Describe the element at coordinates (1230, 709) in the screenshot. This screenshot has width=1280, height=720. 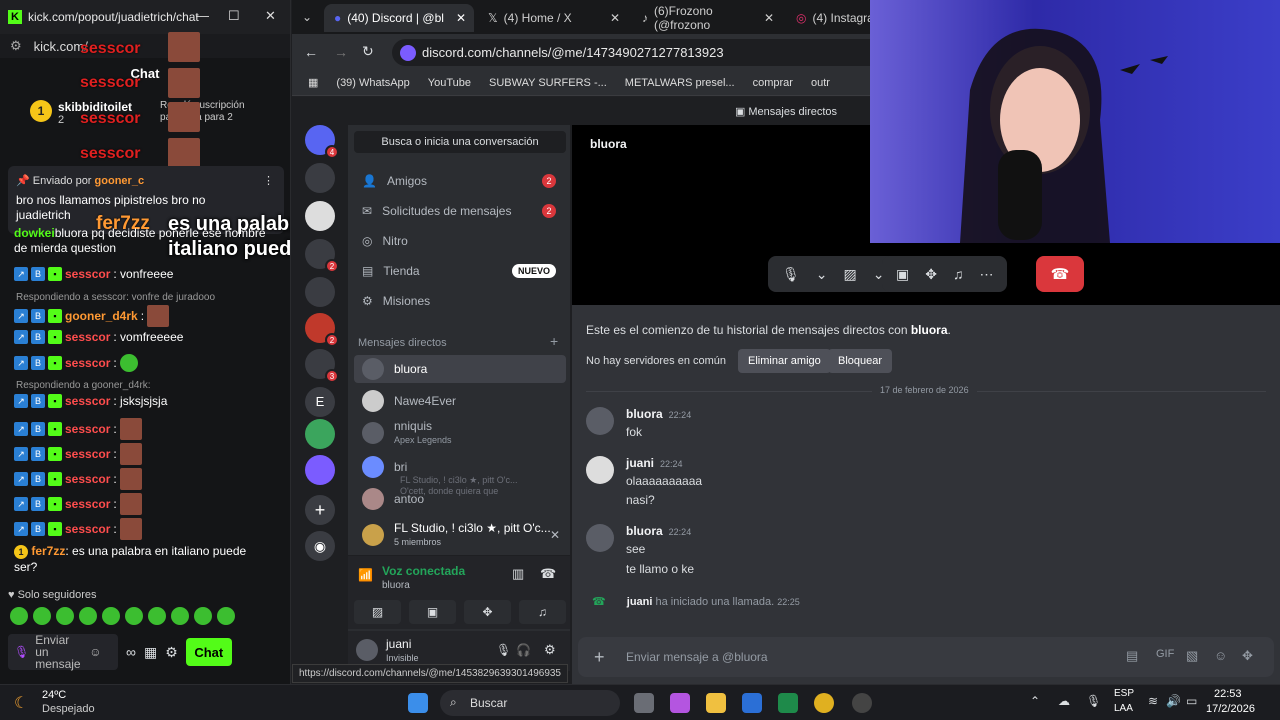
I see `clock-date: 17/2/2026` at that location.